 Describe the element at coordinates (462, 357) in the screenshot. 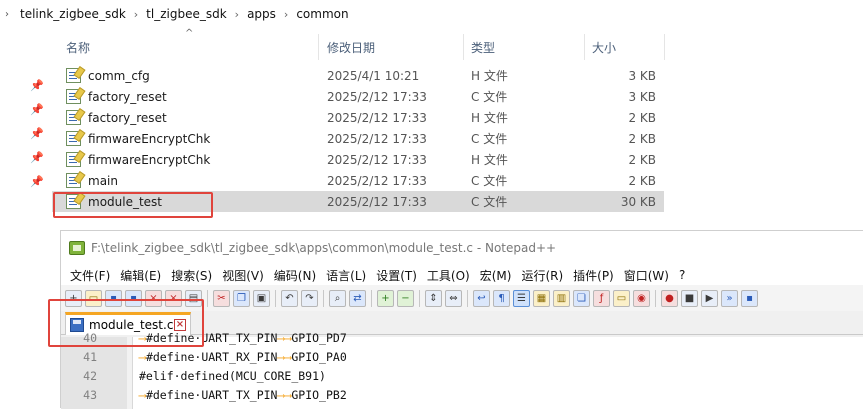

I see `code-line: 41 ⟶#define·UART_RX_PIN⟶⟶GPIO_PA0` at that location.